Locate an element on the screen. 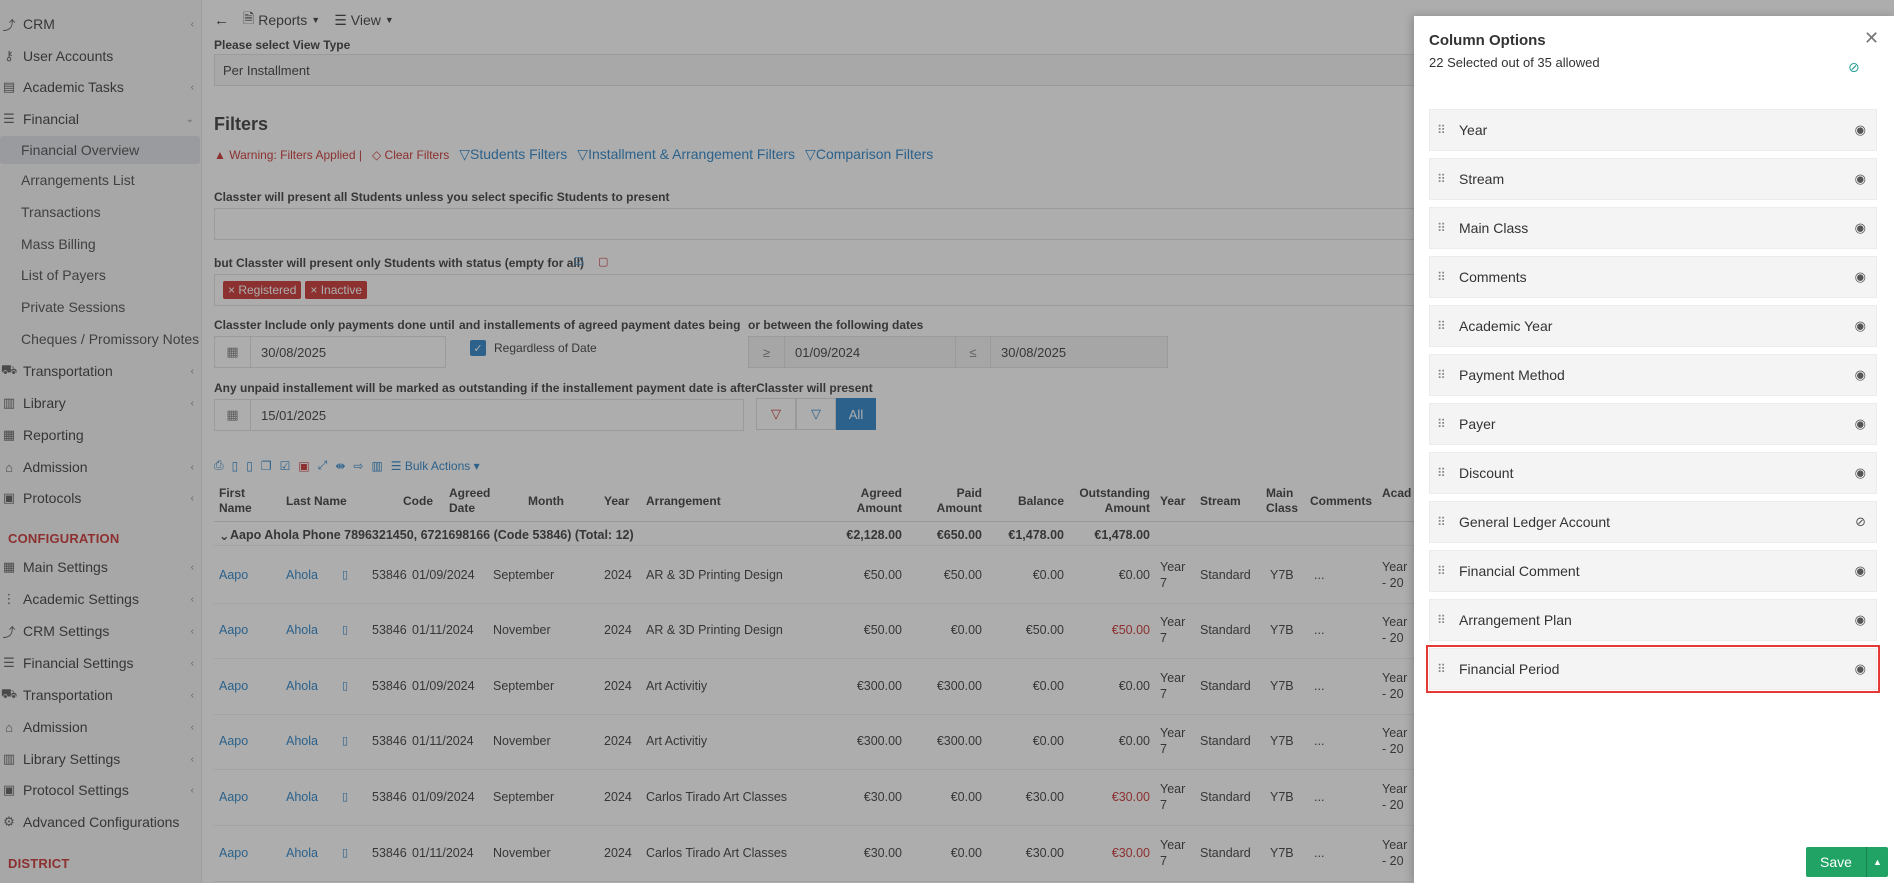 This screenshot has height=883, width=1894. column-option-payment-method: ⠿ Payment Method ◉ is located at coordinates (1653, 375).